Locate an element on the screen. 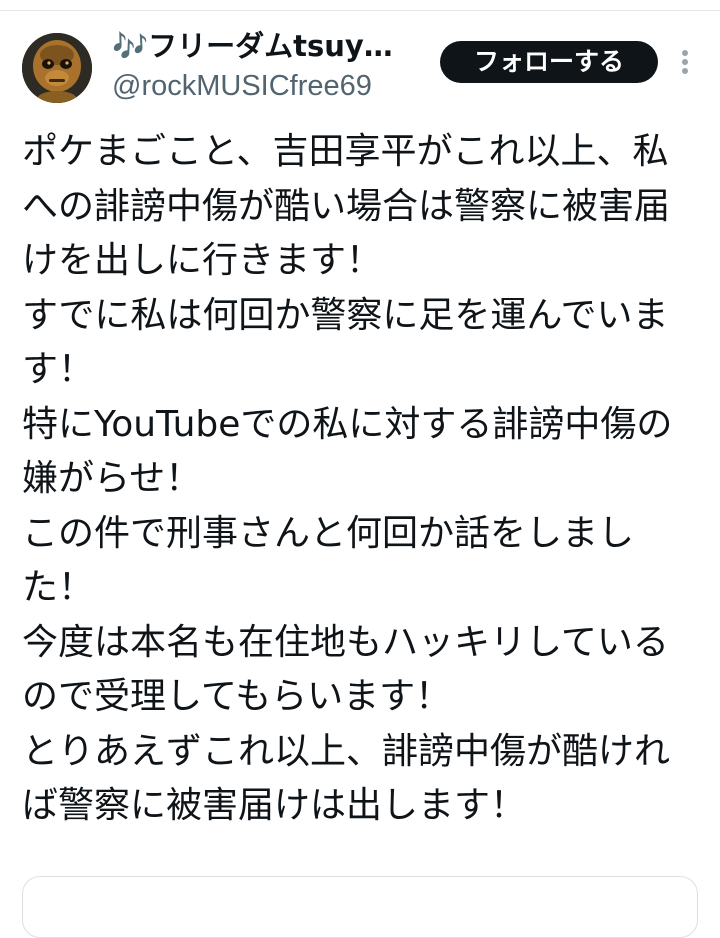 The height and width of the screenshot is (938, 720). author-display-name: 🎶フリーダムtsuyoshi is located at coordinates (262, 46).